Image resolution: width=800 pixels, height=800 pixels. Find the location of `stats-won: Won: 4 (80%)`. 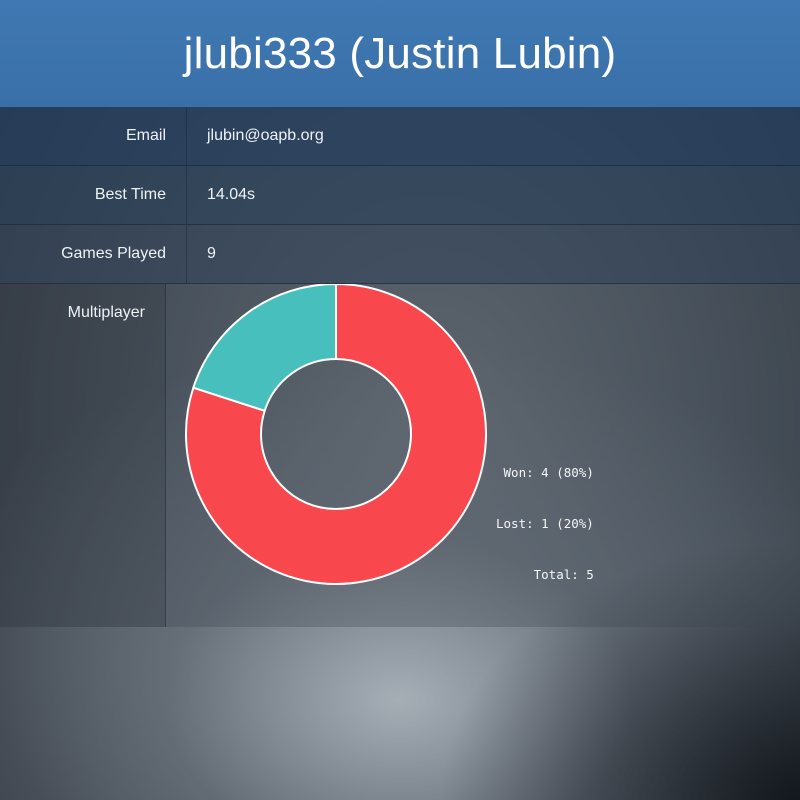

stats-won: Won: 4 (80%) is located at coordinates (548, 472).